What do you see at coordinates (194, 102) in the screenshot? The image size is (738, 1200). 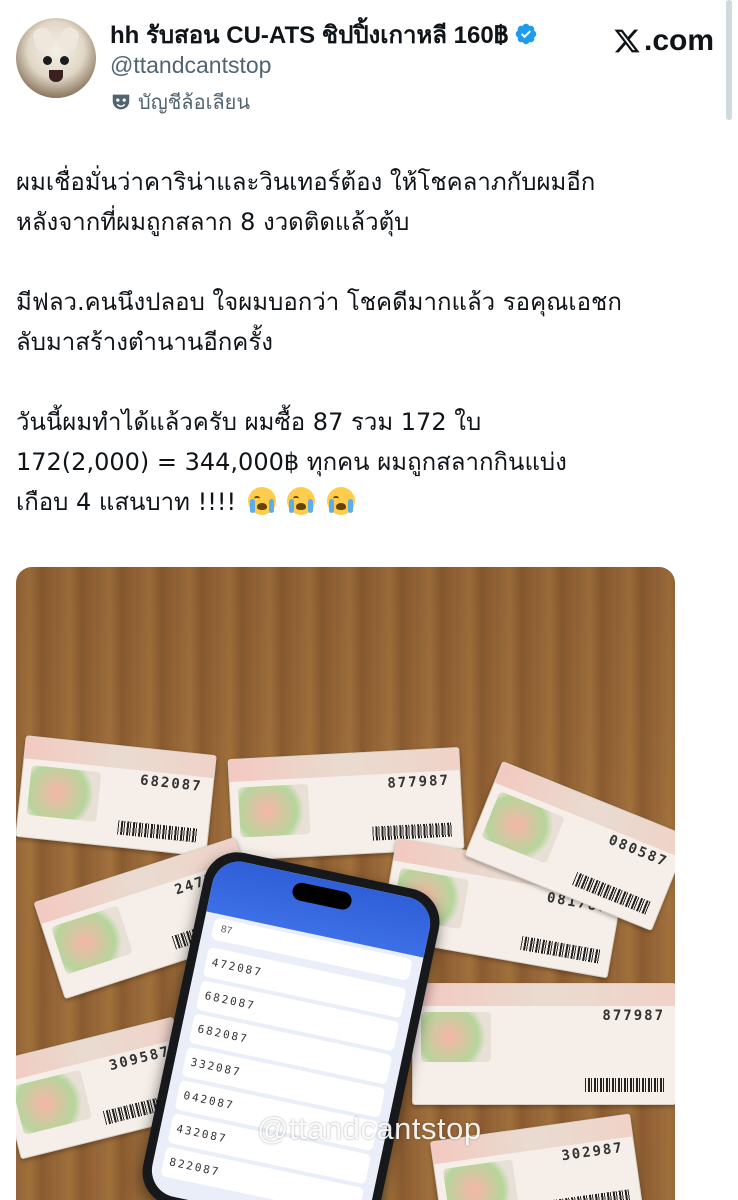 I see `parody-label: บัญชีล้อเลียน` at bounding box center [194, 102].